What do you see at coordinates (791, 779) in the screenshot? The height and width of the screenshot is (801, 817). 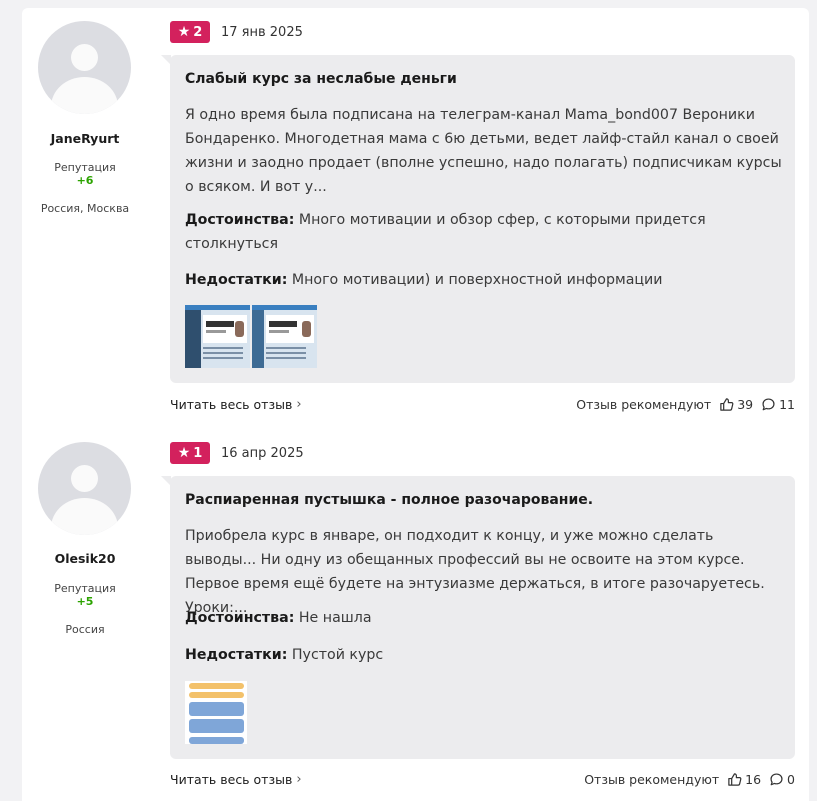 I see `comments-count: 0` at bounding box center [791, 779].